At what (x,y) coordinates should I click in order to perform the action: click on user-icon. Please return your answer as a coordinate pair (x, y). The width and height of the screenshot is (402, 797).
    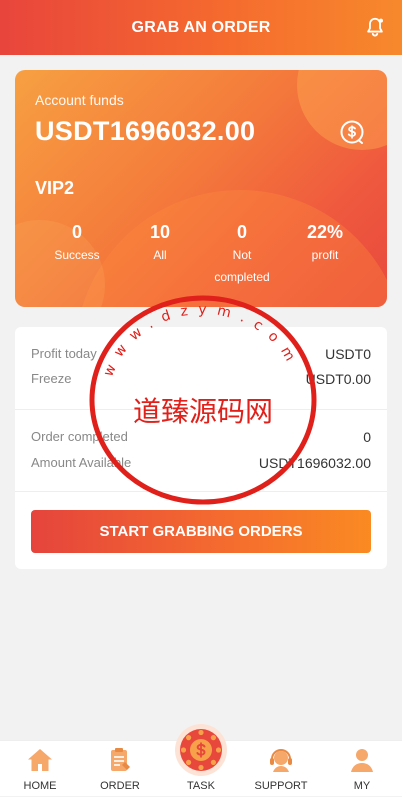
    Looking at the image, I should click on (362, 760).